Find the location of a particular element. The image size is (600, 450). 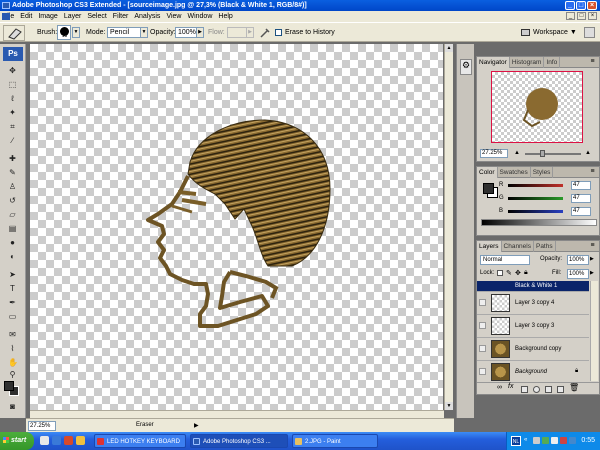

layer-row-layer-3-copy-4: Layer 3 copy 4 is located at coordinates (533, 303).